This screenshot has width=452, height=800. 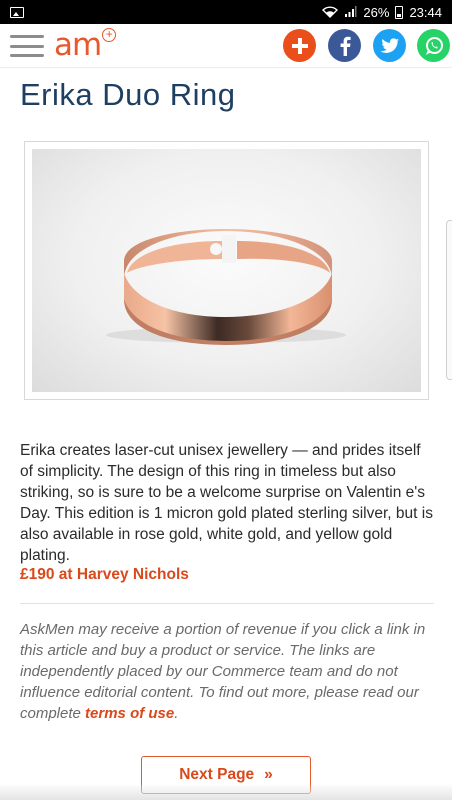 I want to click on status-right: 26% 23:44, so click(x=382, y=12).